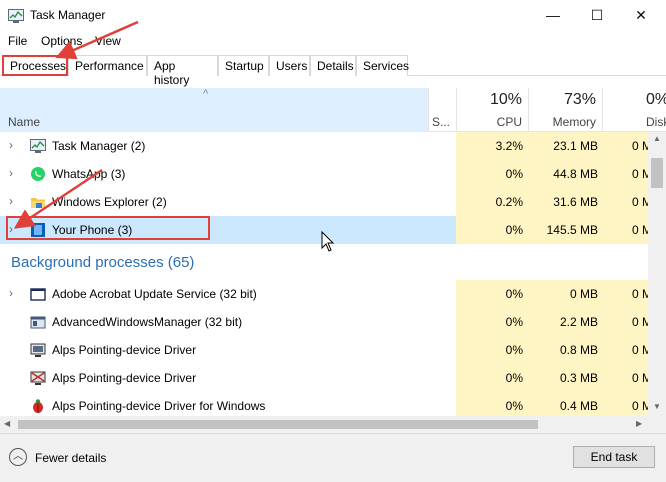  I want to click on chevron-up-circle-icon: ︿, so click(18, 457).